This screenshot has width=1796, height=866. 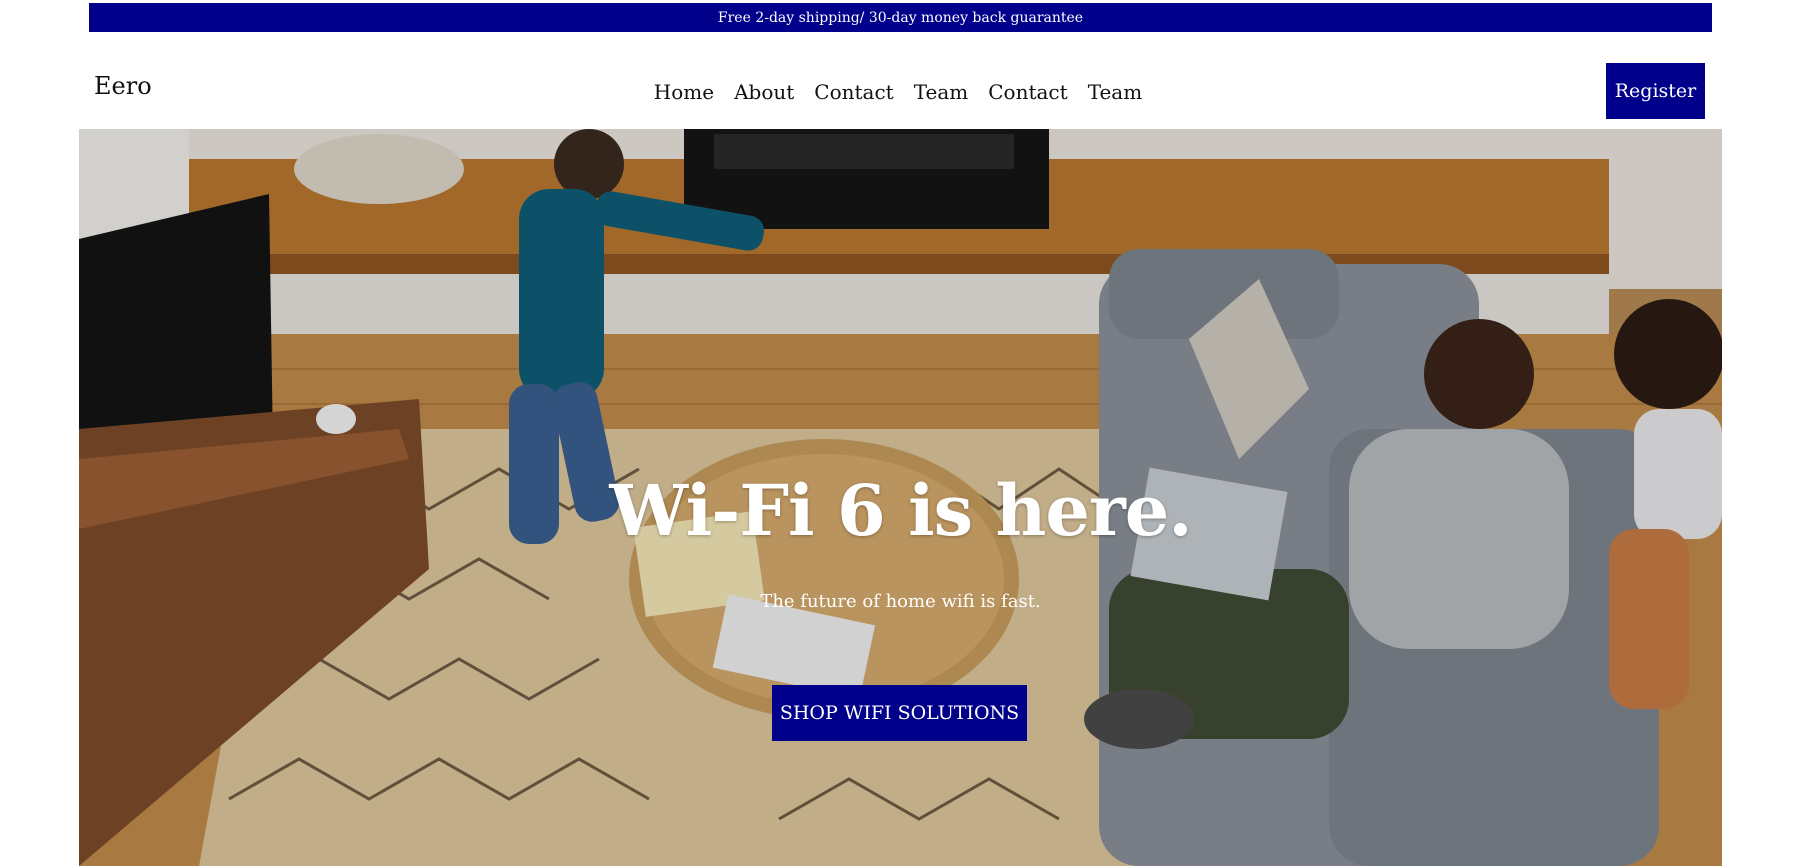 What do you see at coordinates (898, 92) in the screenshot?
I see `main-nav: Home About Contact Team Contact Team` at bounding box center [898, 92].